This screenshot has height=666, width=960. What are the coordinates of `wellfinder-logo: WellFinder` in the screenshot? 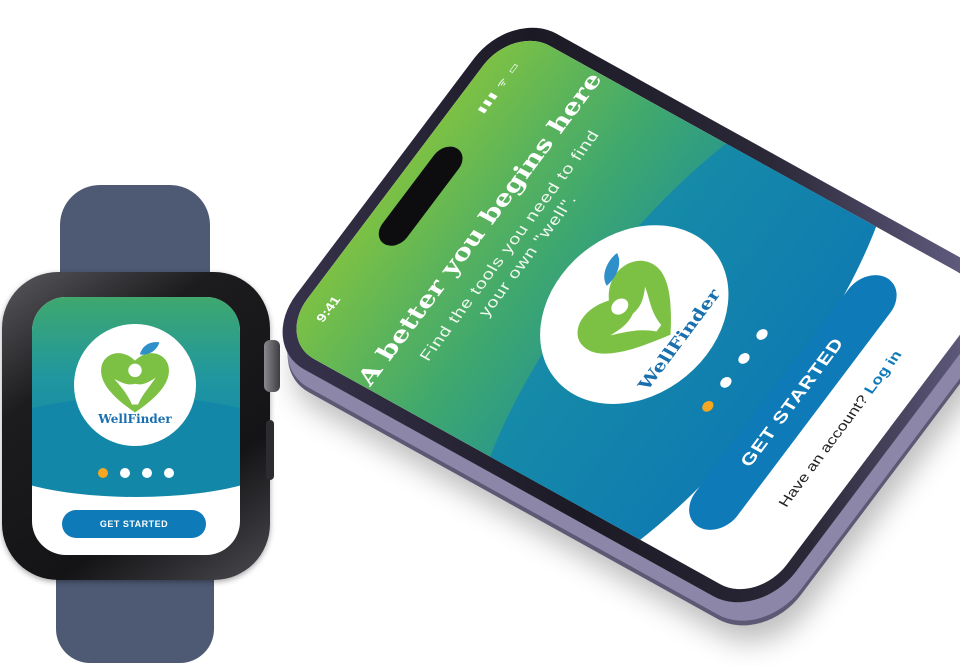 It's located at (135, 385).